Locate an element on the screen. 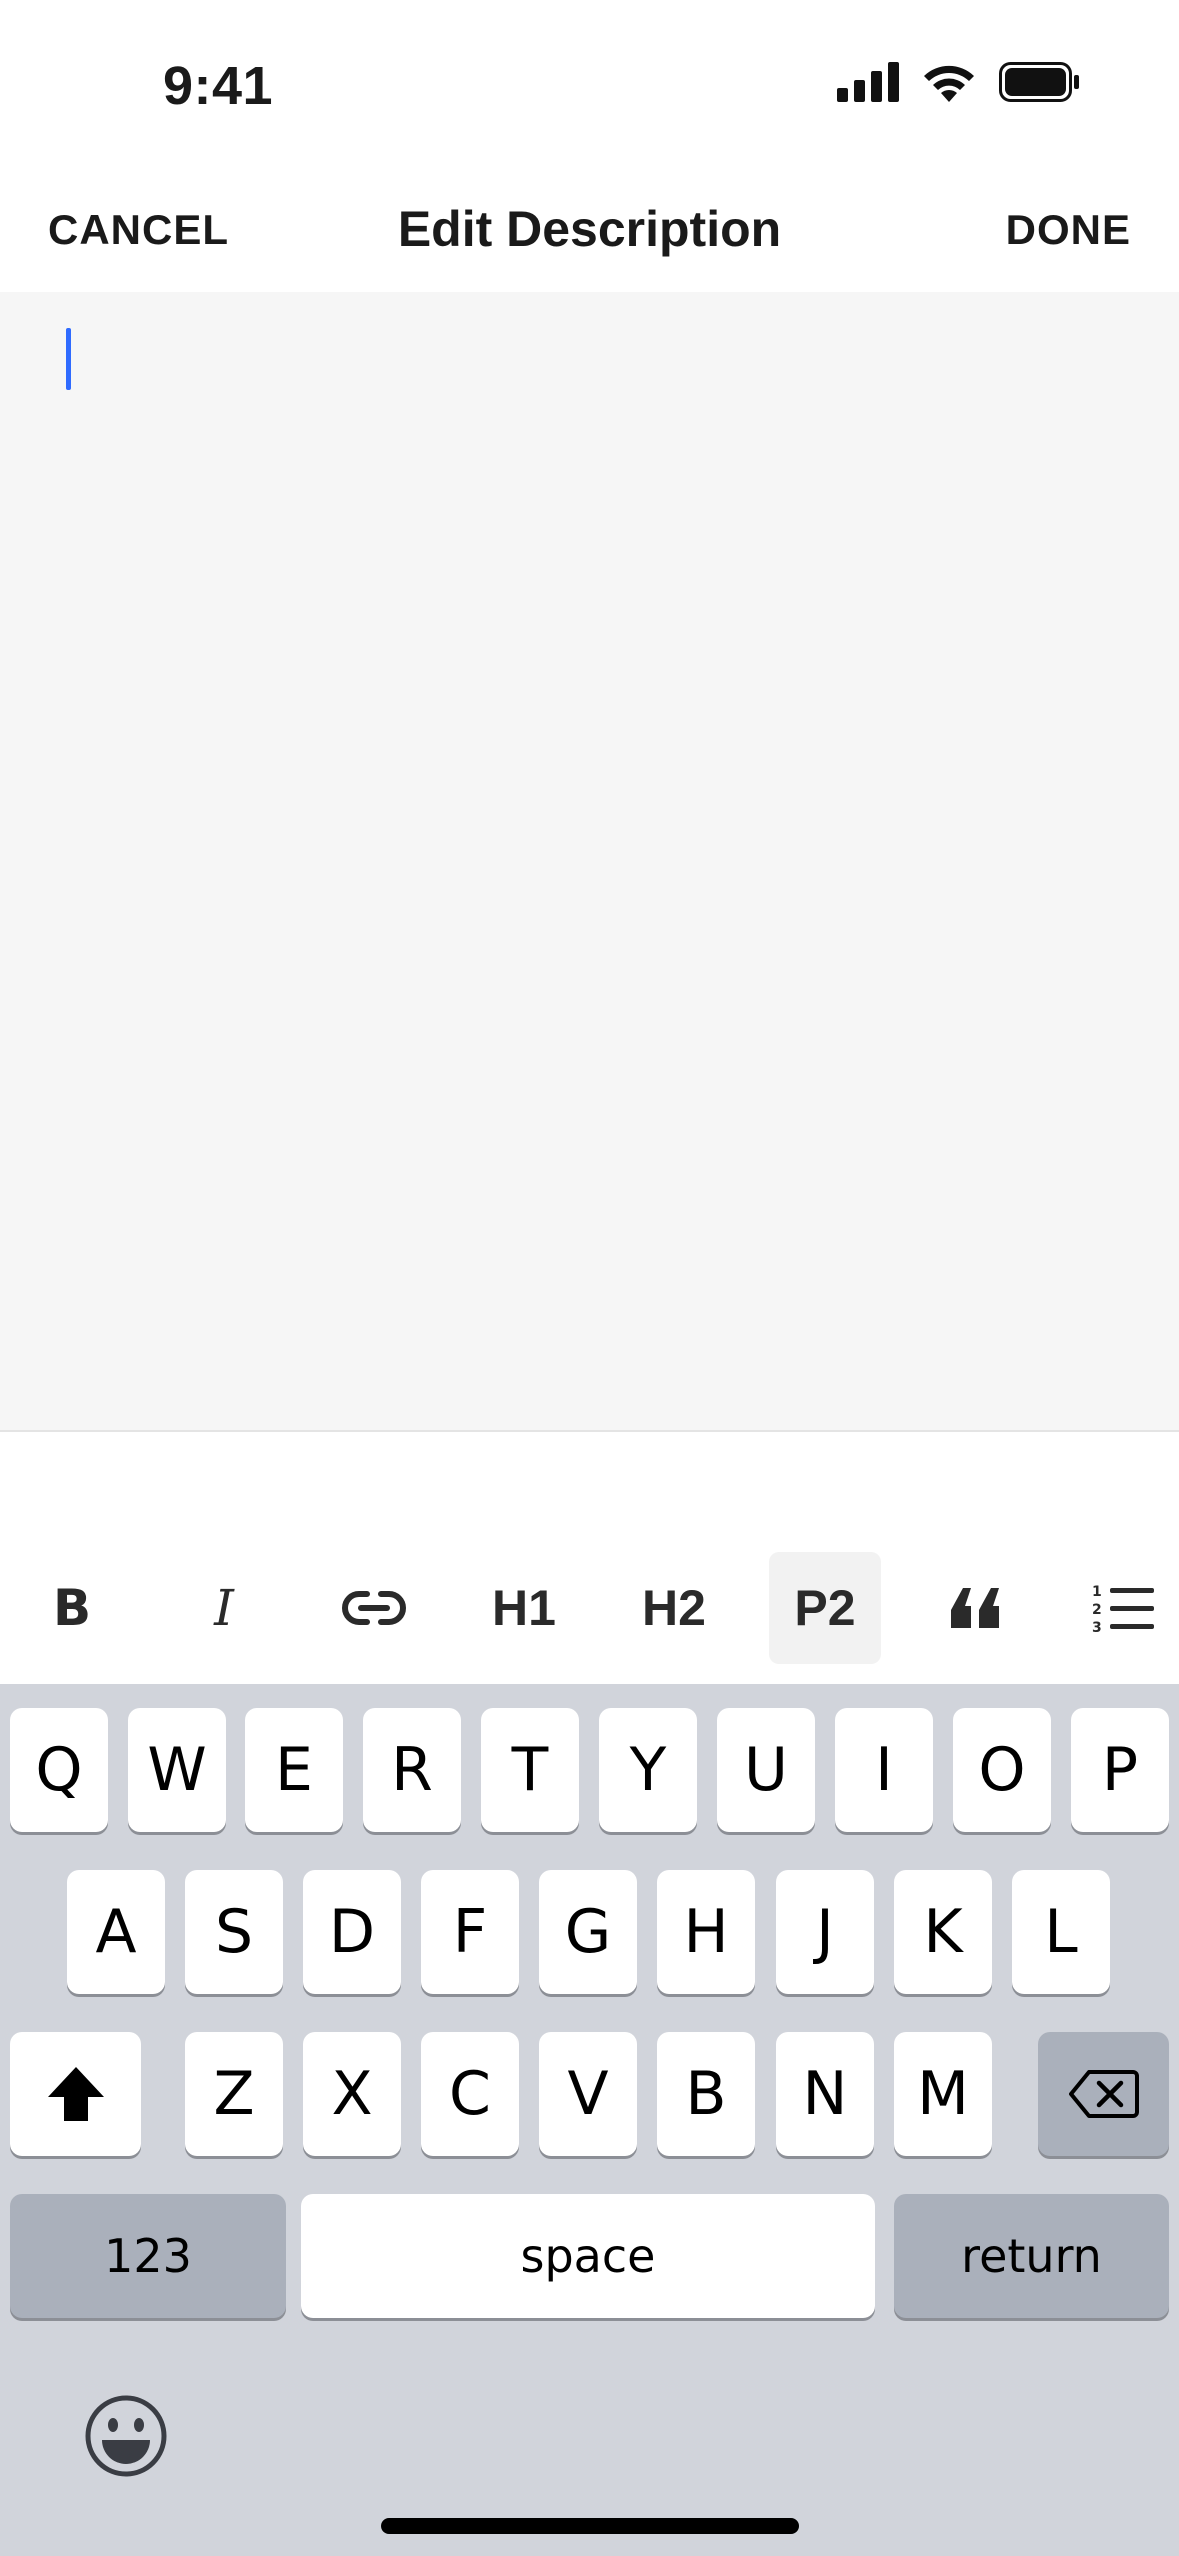 This screenshot has width=1179, height=2556. p2-label: P2 is located at coordinates (825, 1608).